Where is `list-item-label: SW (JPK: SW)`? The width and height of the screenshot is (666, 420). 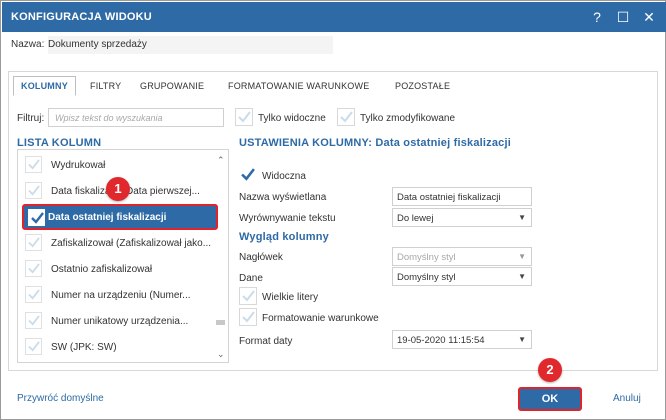
list-item-label: SW (JPK: SW) is located at coordinates (84, 347).